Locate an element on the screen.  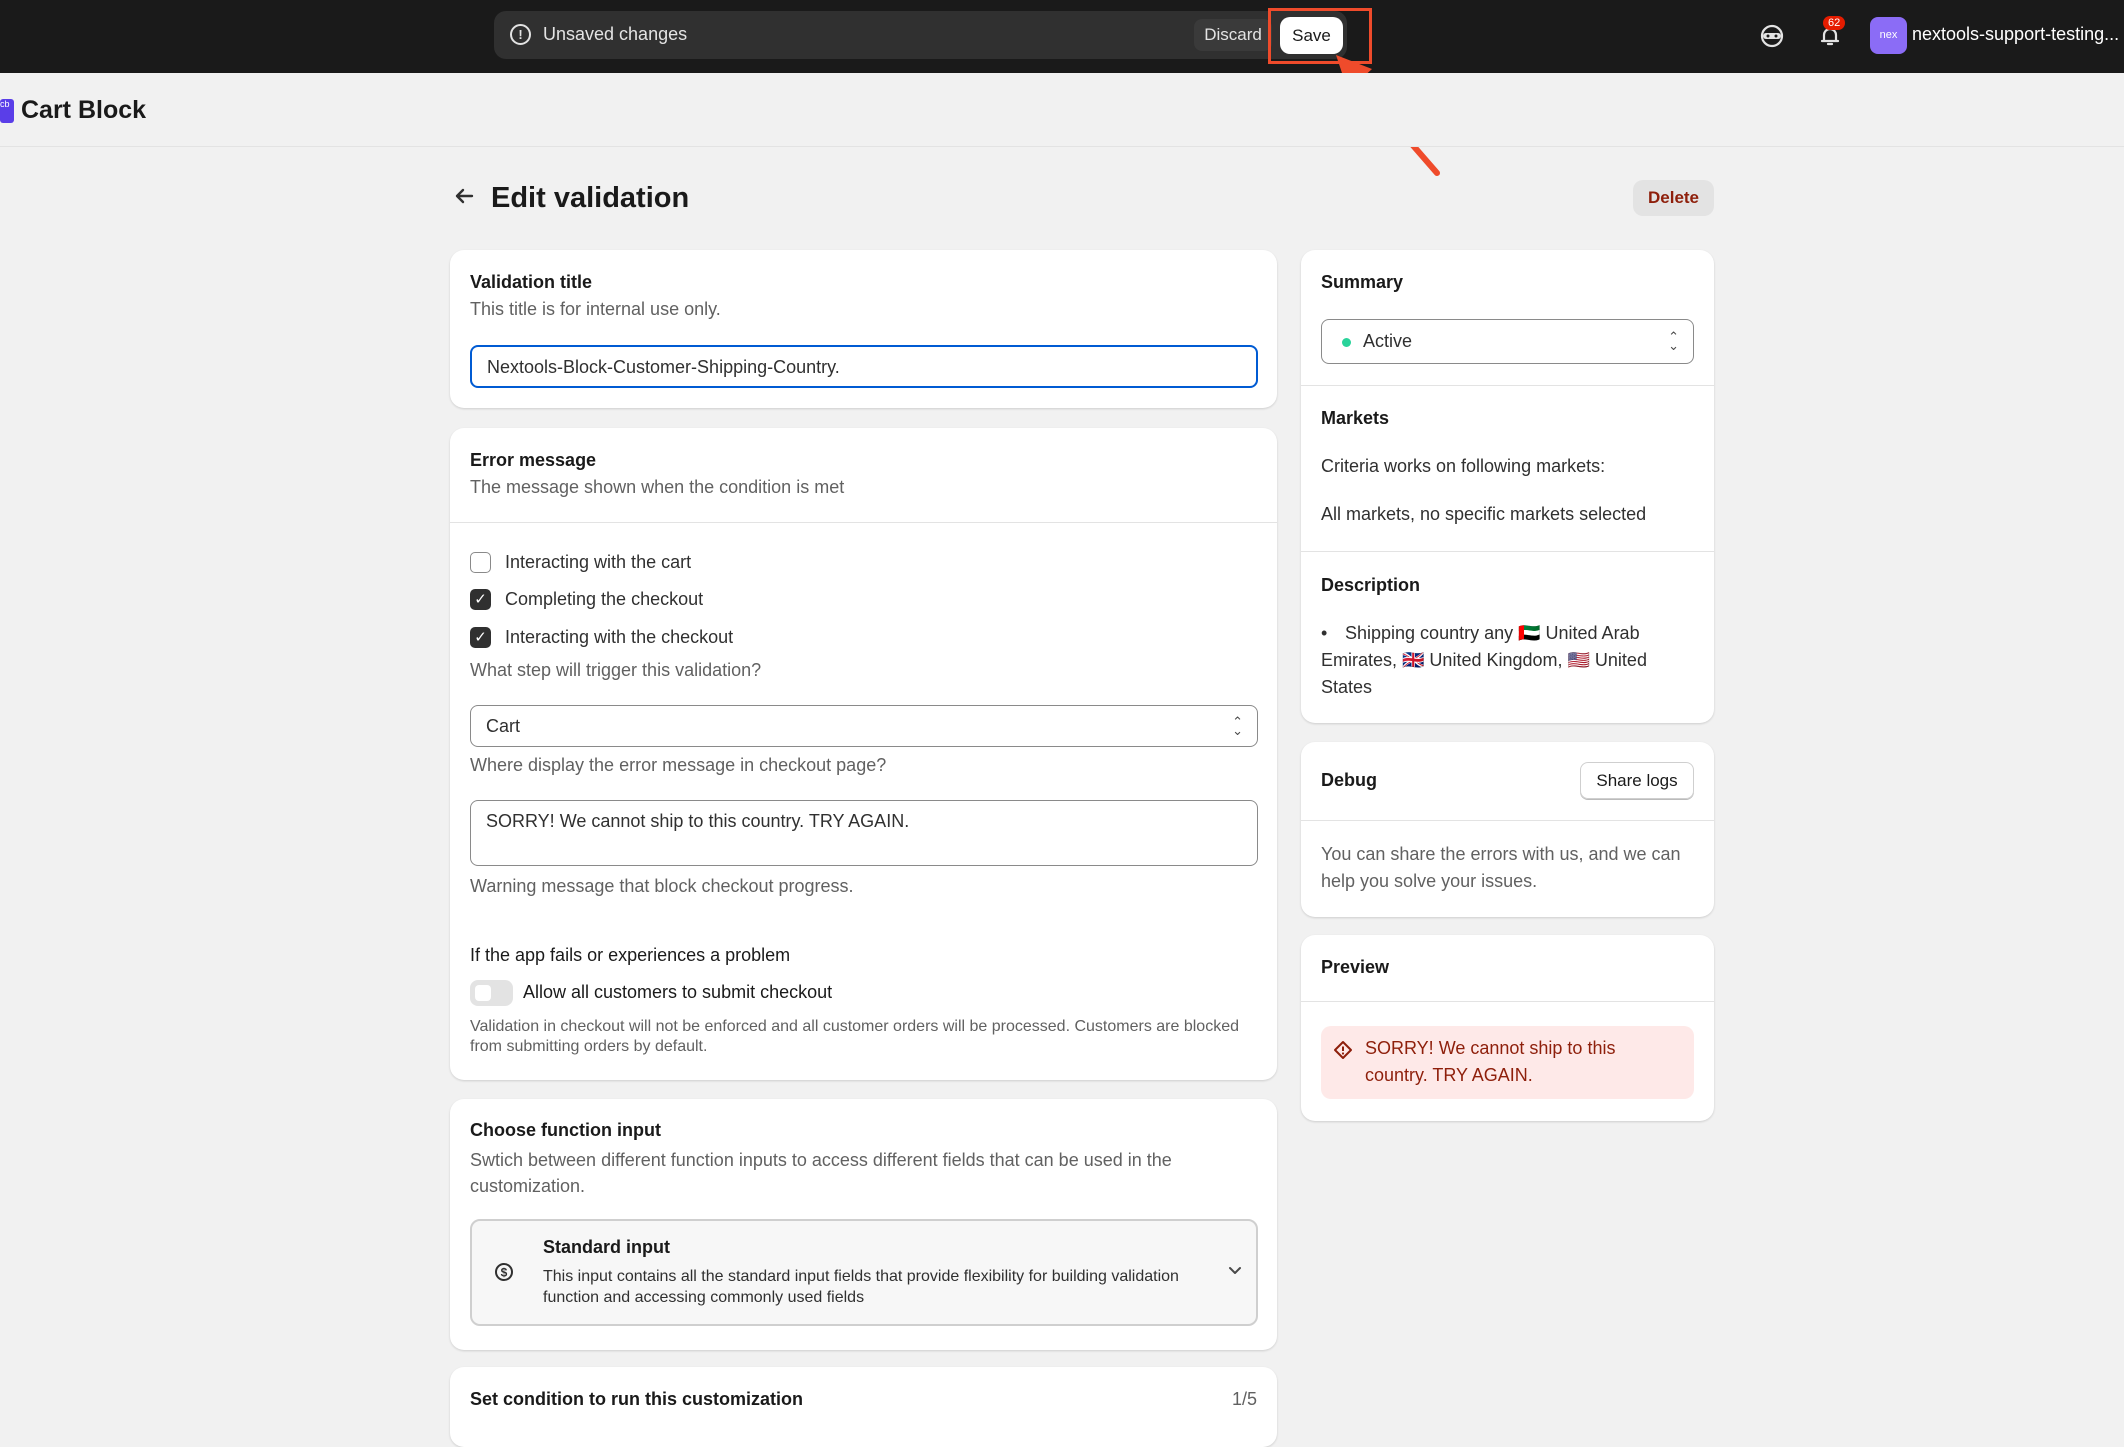
checkbox-label: Interacting with the checkout is located at coordinates (619, 637).